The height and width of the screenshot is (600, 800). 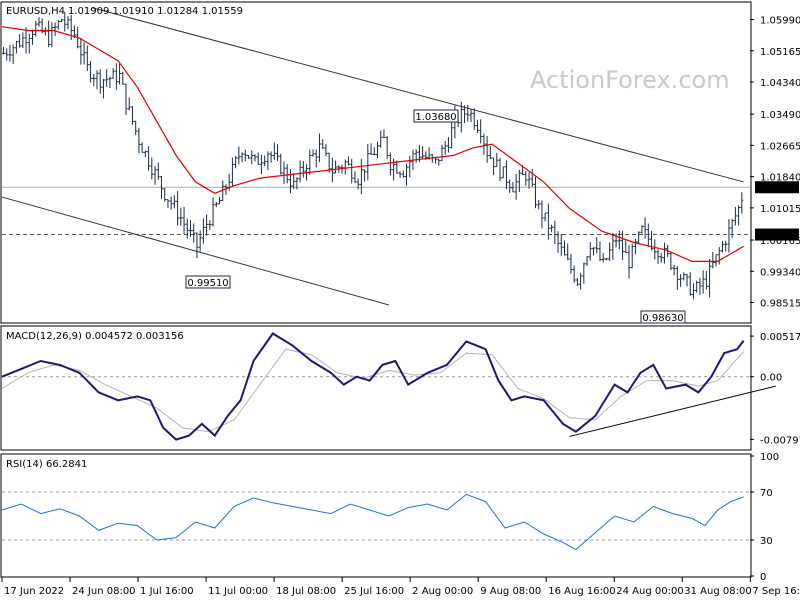 I want to click on price-annotation: 0.99510, so click(x=208, y=282).